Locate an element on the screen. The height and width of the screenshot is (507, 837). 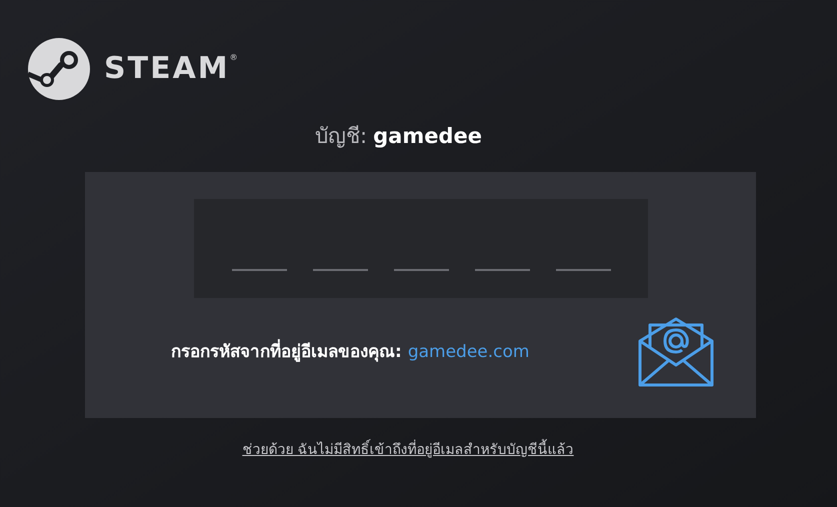
logo-wordmark: STEAM is located at coordinates (167, 69).